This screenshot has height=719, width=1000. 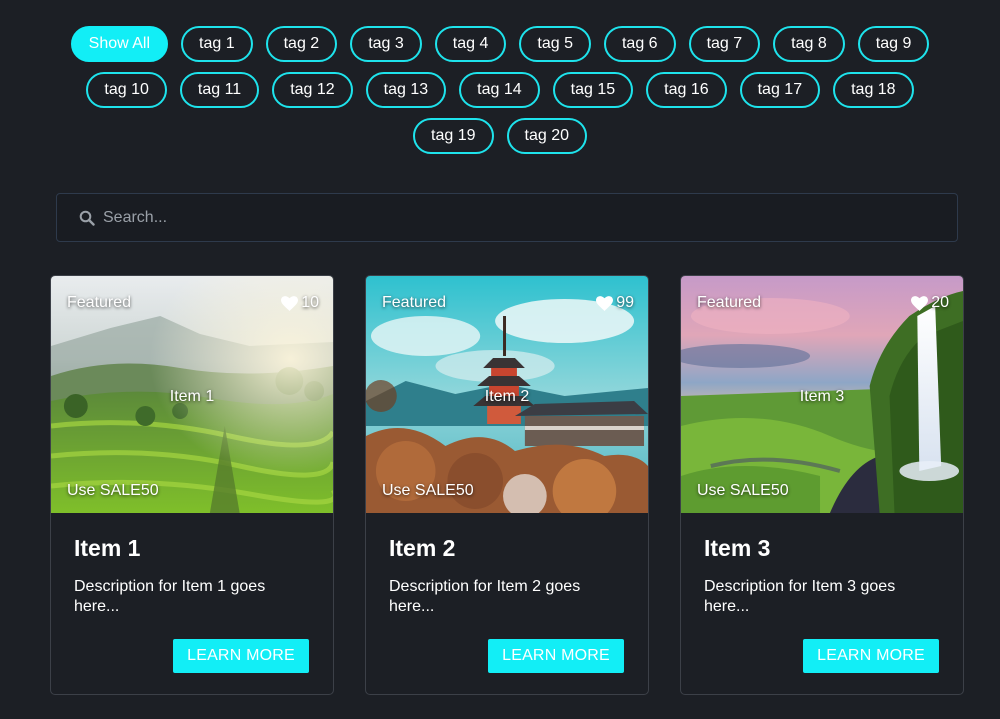 I want to click on tag-button-16: tag 16, so click(x=686, y=90).